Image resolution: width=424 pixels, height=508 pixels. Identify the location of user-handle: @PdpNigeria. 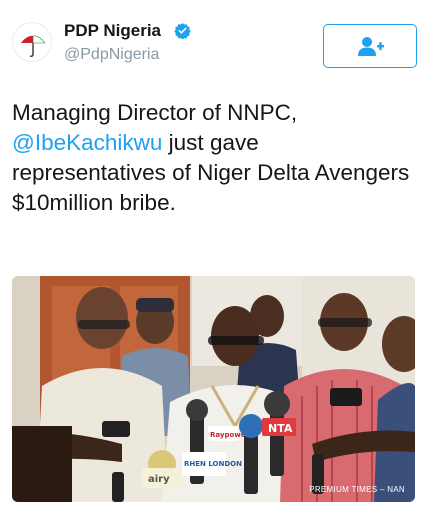
(111, 55).